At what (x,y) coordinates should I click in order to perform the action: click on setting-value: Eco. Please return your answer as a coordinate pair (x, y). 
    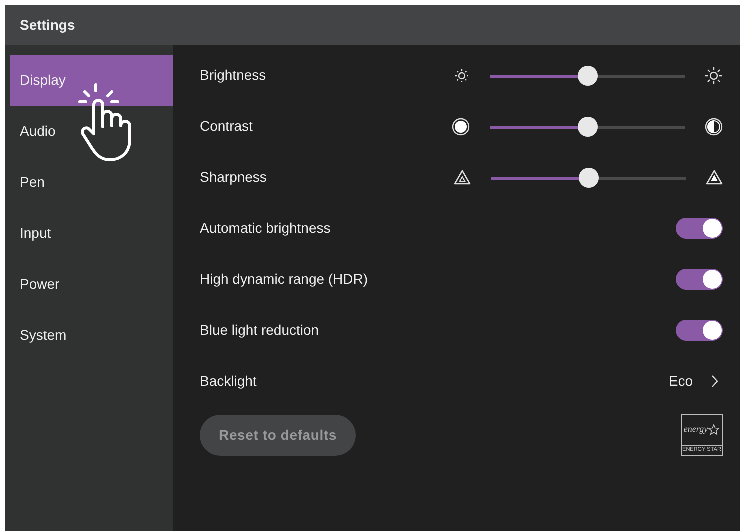
    Looking at the image, I should click on (680, 381).